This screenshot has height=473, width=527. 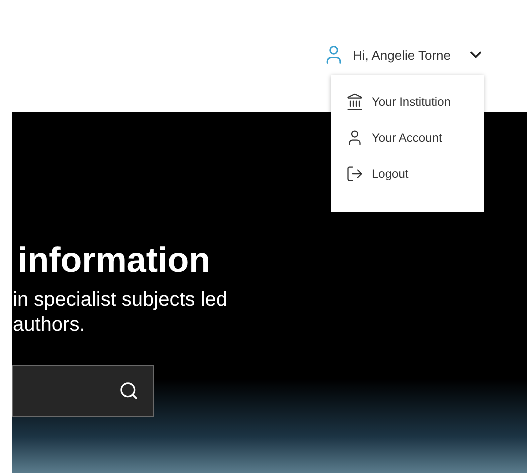 I want to click on search-field, so click(x=83, y=391).